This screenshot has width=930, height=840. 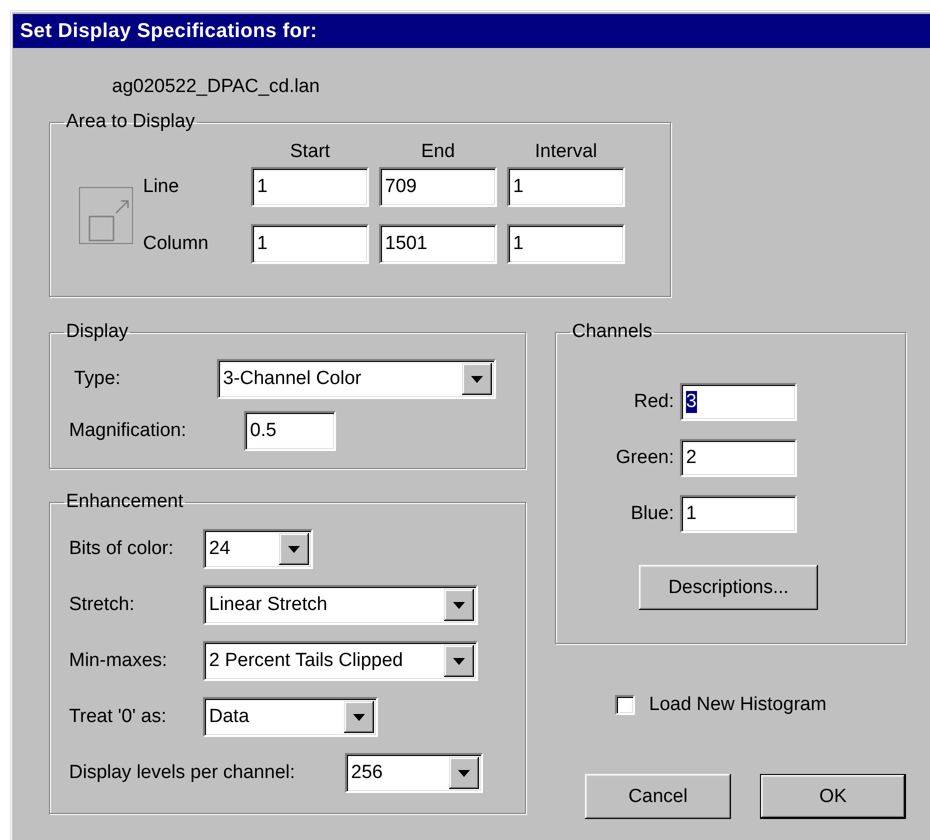 What do you see at coordinates (216, 87) in the screenshot?
I see `file-name: ag020522_DPAC_cd.lan` at bounding box center [216, 87].